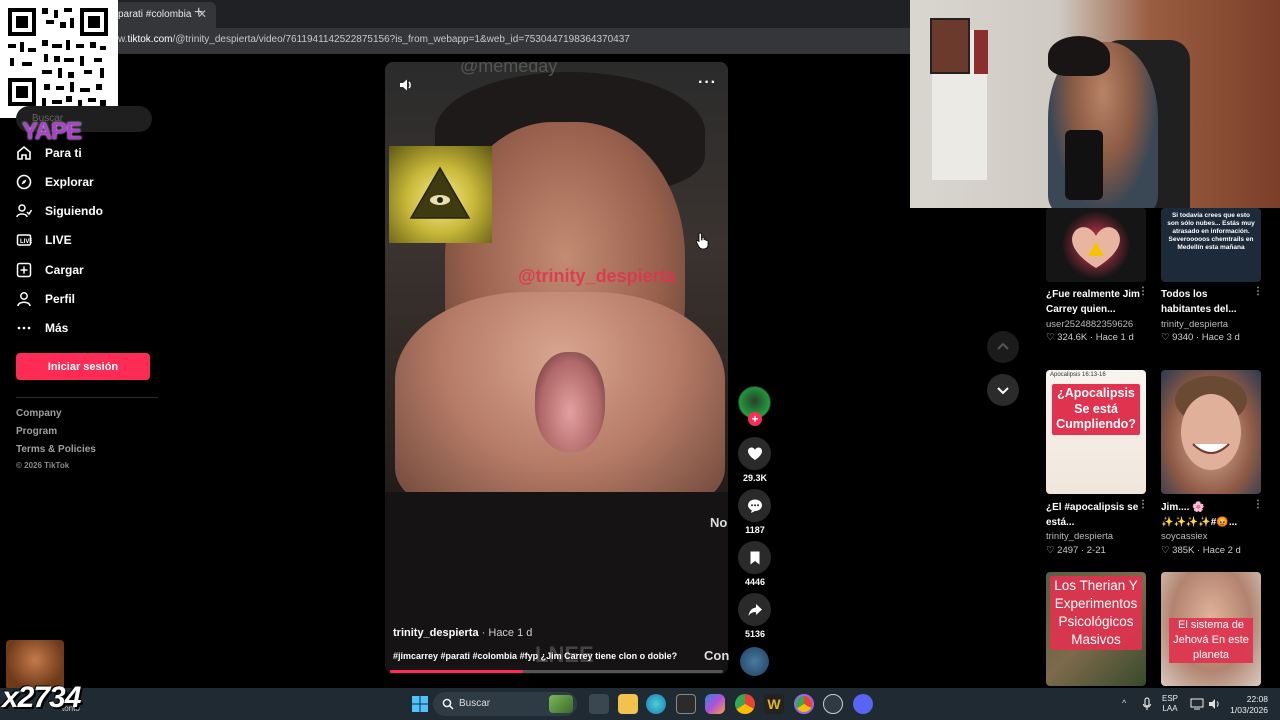 This screenshot has width=1280, height=720. What do you see at coordinates (57, 328) in the screenshot?
I see `sidebar-item-label: Más` at bounding box center [57, 328].